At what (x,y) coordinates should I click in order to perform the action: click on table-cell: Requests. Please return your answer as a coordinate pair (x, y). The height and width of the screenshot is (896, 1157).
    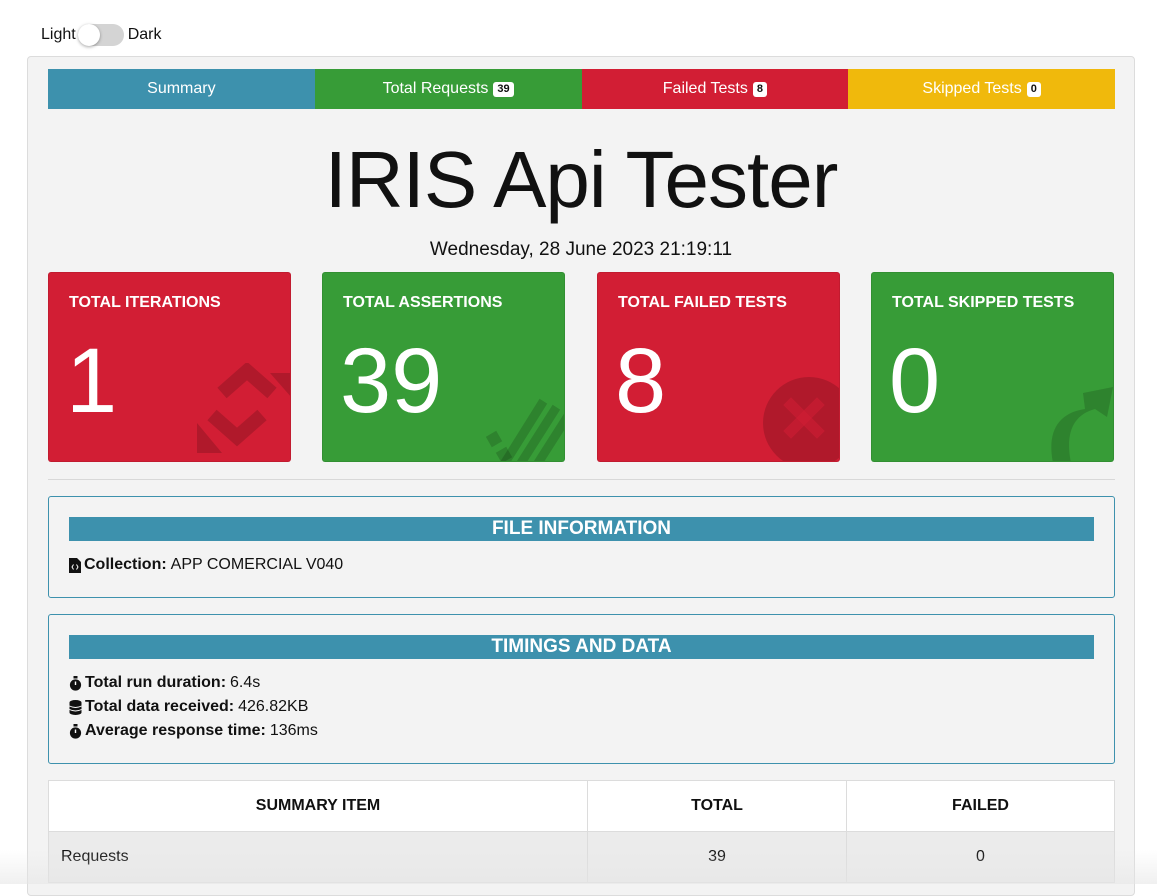
    Looking at the image, I should click on (318, 857).